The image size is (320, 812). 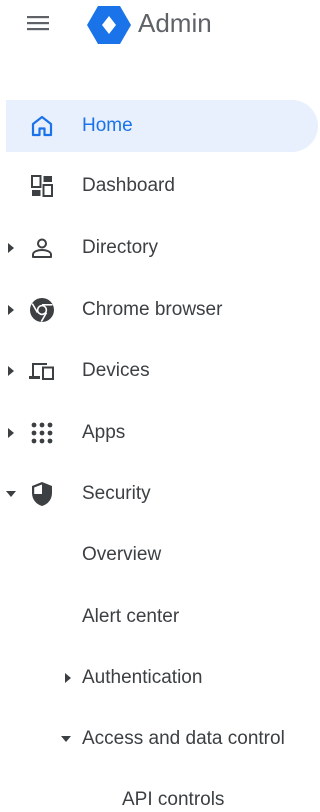 What do you see at coordinates (109, 25) in the screenshot?
I see `admin-logo-icon` at bounding box center [109, 25].